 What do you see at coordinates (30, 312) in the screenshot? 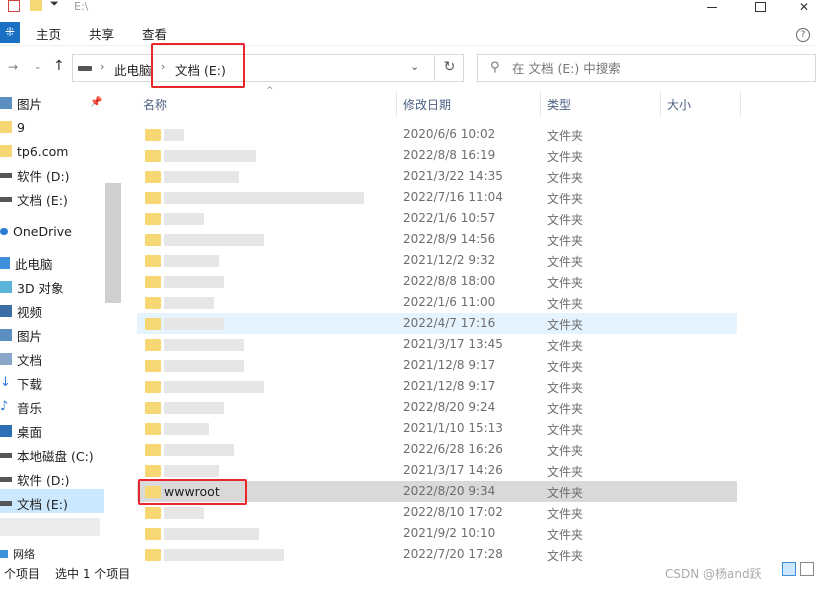
I see `nav-item-label: 视频` at bounding box center [30, 312].